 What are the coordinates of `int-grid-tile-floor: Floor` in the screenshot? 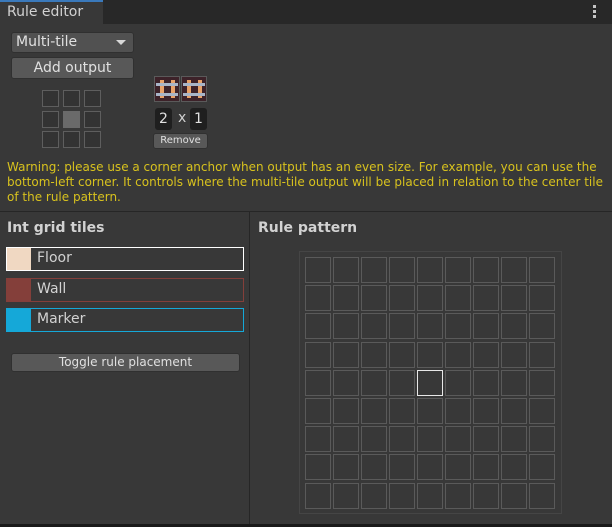 It's located at (125, 259).